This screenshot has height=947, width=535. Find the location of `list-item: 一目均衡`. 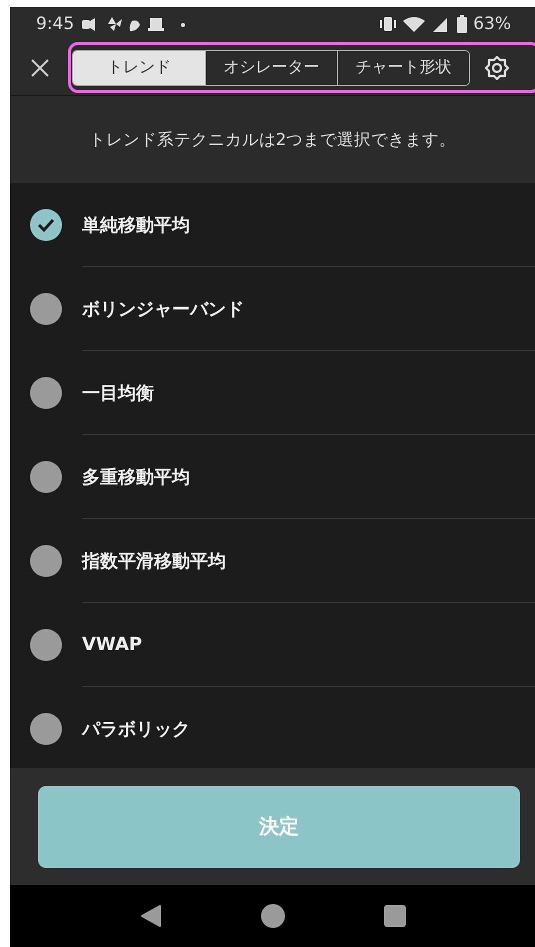

list-item: 一目均衡 is located at coordinates (272, 393).